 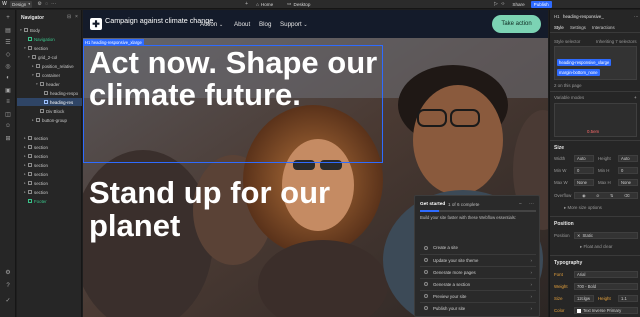 What do you see at coordinates (76, 17) in the screenshot?
I see `close-icon: ×` at bounding box center [76, 17].